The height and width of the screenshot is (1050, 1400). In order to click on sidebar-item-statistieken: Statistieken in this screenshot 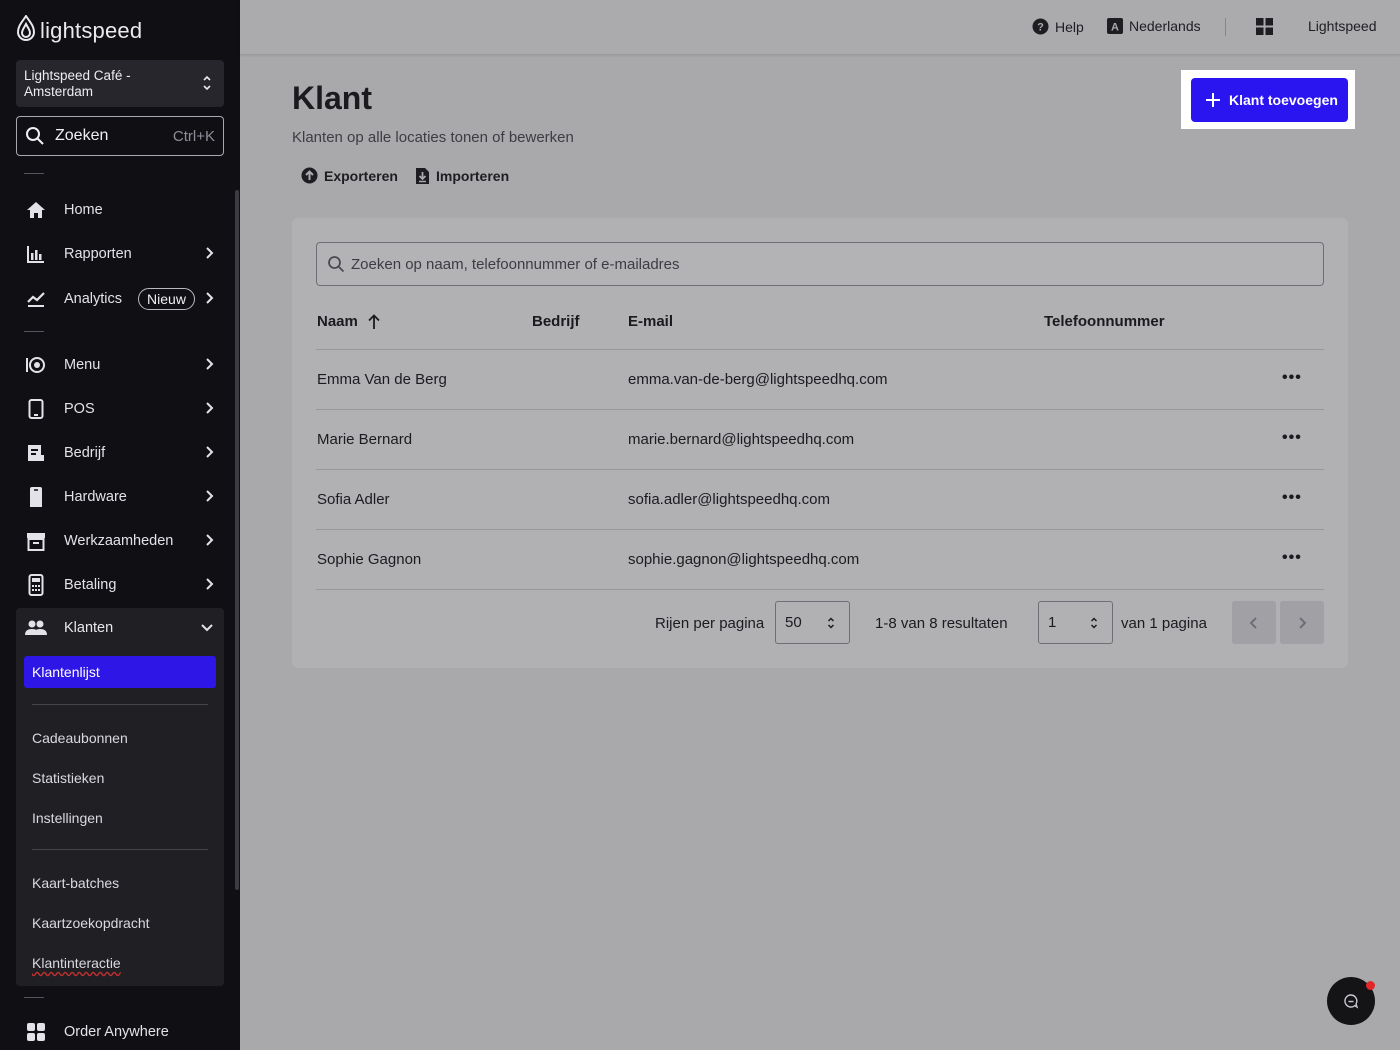, I will do `click(68, 778)`.